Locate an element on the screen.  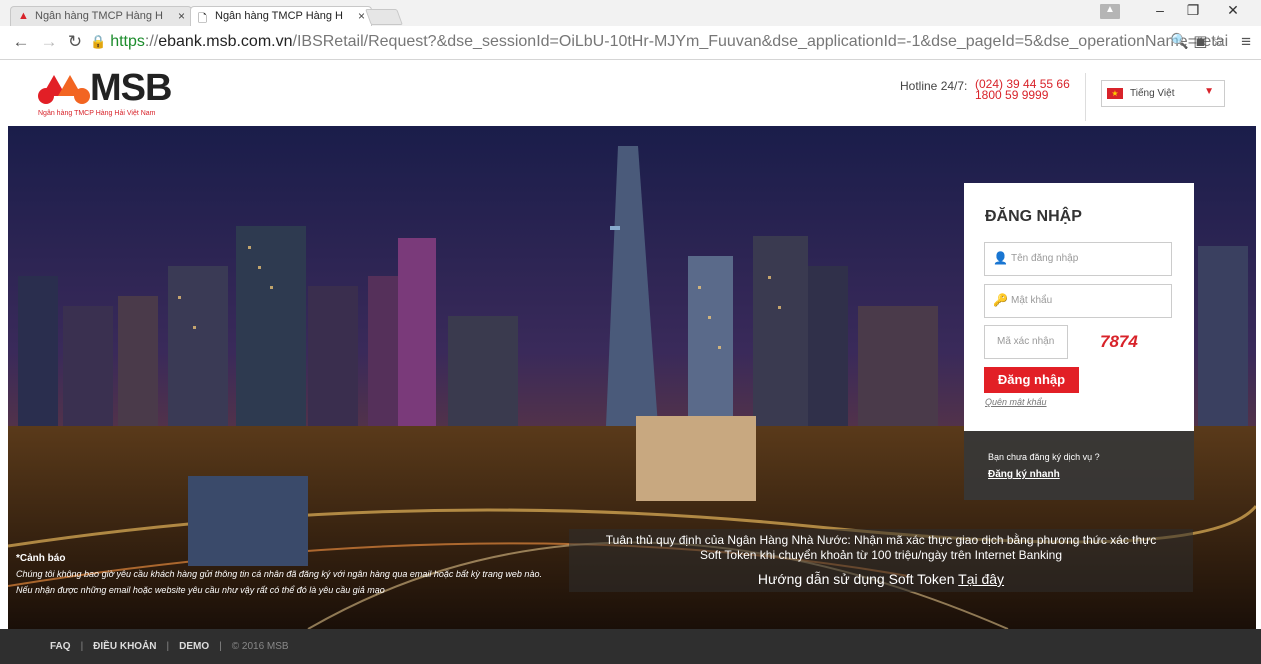
hotline-label: Hotline 24/7: is located at coordinates (934, 86).